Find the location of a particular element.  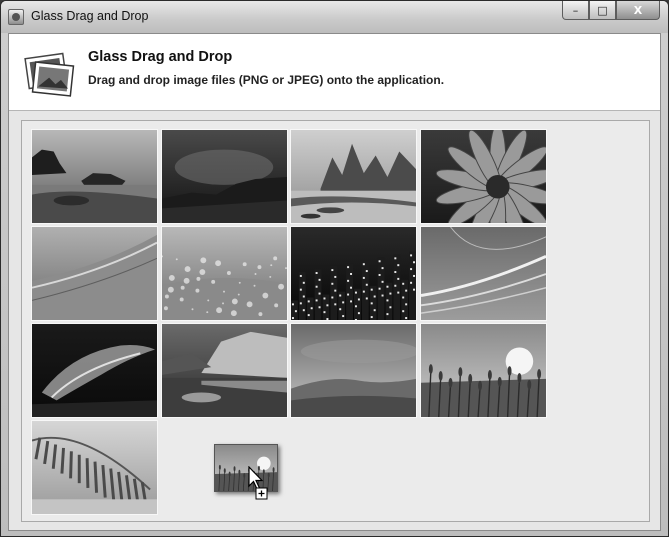

title-bar: Glass Drag and Drop – □ X is located at coordinates (334, 17).